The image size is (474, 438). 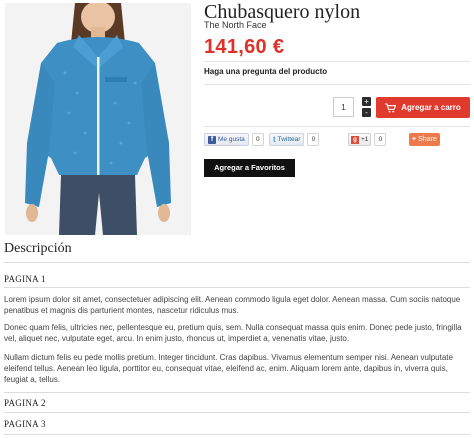 I want to click on google-plus-icon: g, so click(x=355, y=139).